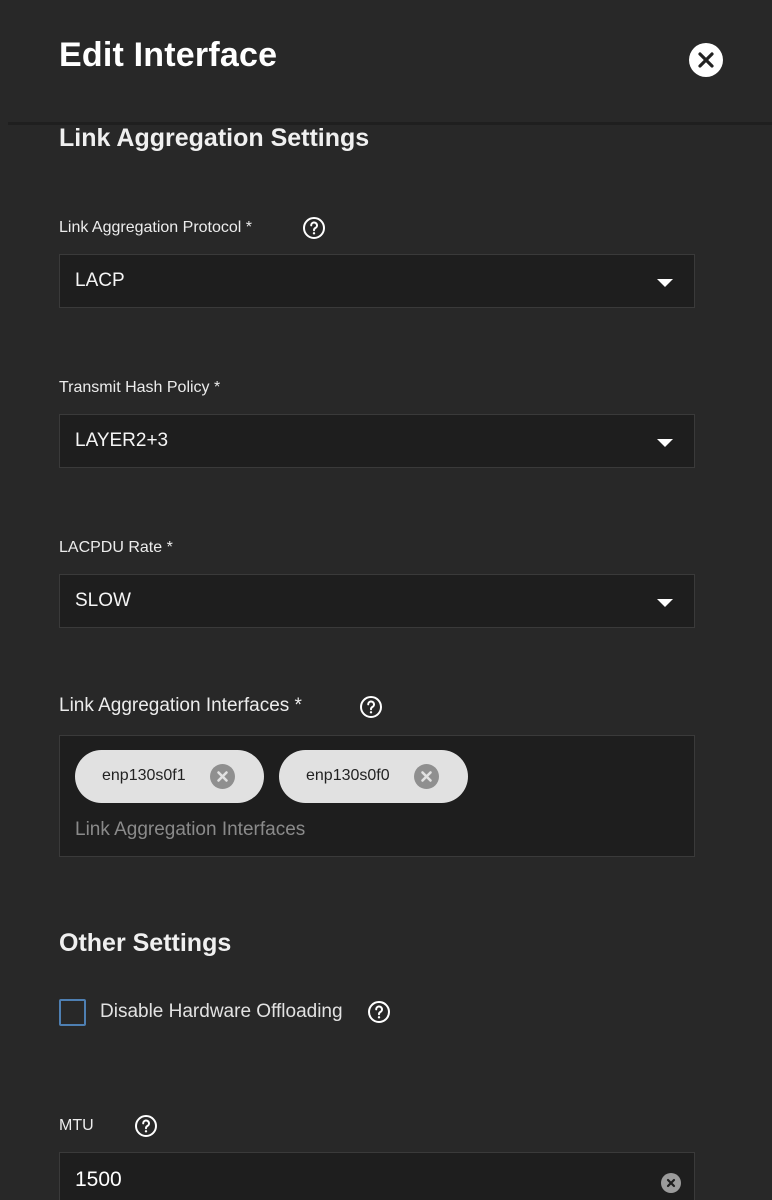 Image resolution: width=772 pixels, height=1200 pixels. I want to click on lacpdu-rate-label: LACPDU Rate *, so click(116, 547).